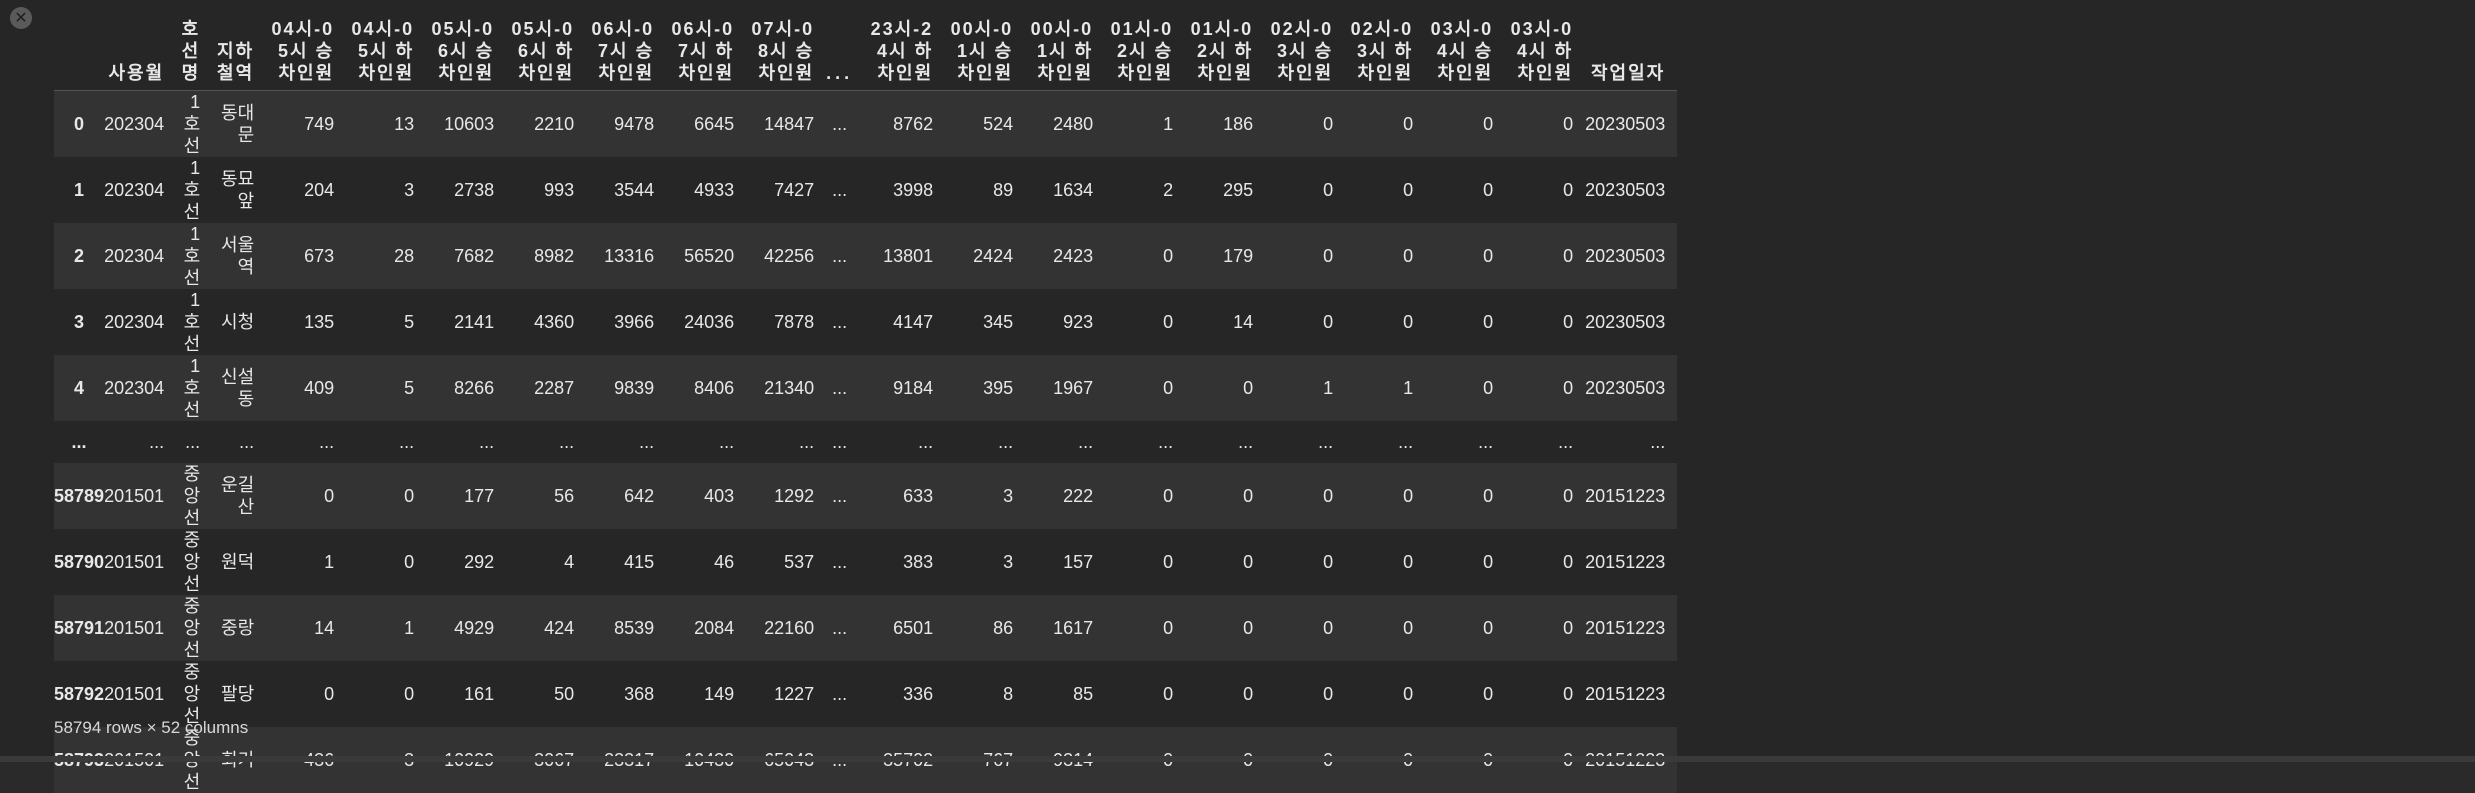 The height and width of the screenshot is (793, 2475). Describe the element at coordinates (474, 387) in the screenshot. I see `table-cell: 8266` at that location.